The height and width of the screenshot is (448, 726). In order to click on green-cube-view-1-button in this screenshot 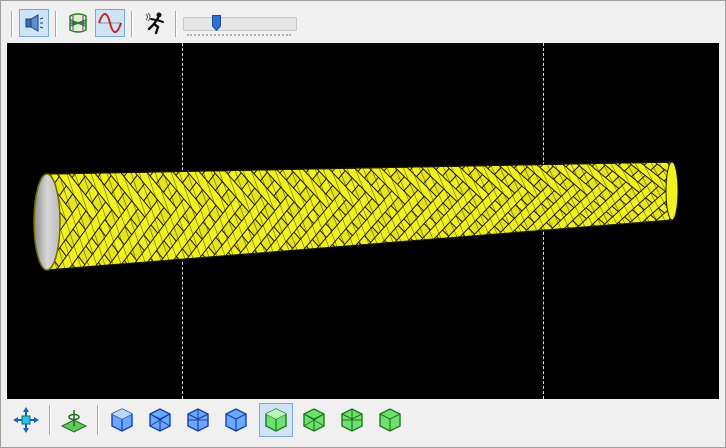, I will do `click(276, 420)`.